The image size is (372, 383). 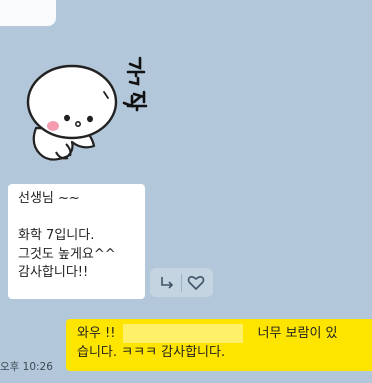 What do you see at coordinates (151, 352) in the screenshot?
I see `sent-message-line-2: 습니다. ㅋㅋㅋ 감사합니다.` at bounding box center [151, 352].